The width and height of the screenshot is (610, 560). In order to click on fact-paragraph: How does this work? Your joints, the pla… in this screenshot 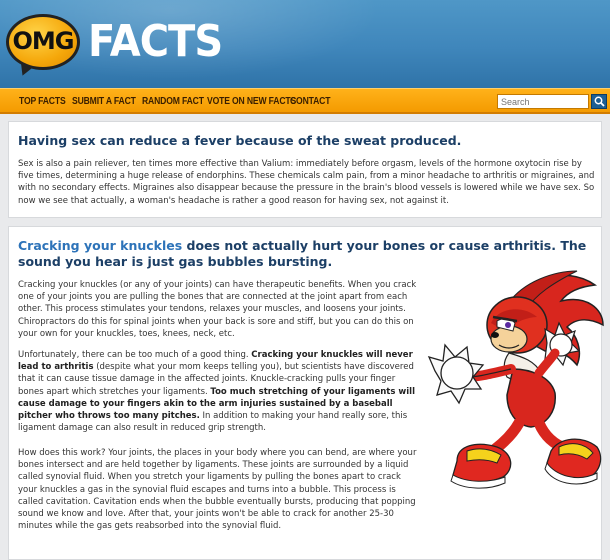, I will do `click(217, 490)`.